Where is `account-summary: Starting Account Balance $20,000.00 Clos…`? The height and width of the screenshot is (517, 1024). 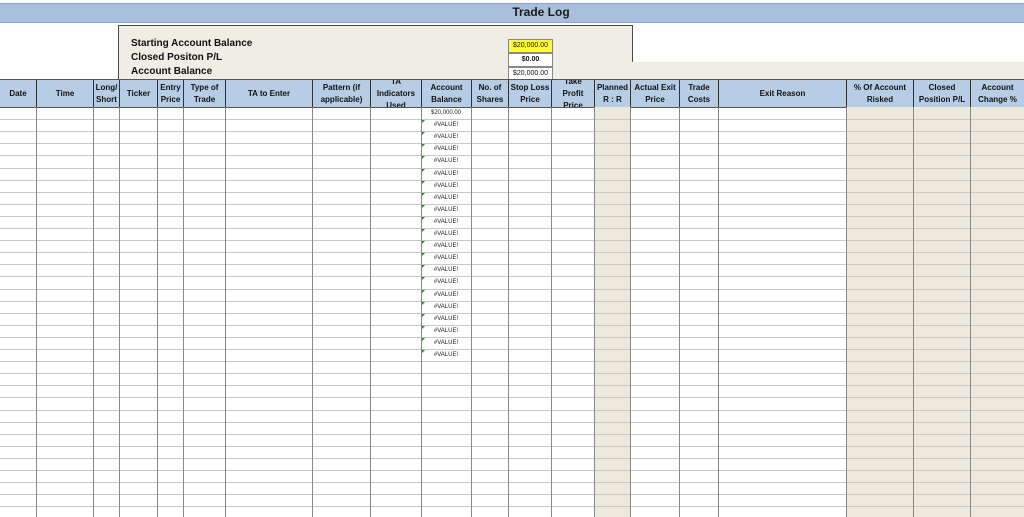 account-summary: Starting Account Balance $20,000.00 Clos… is located at coordinates (375, 53).